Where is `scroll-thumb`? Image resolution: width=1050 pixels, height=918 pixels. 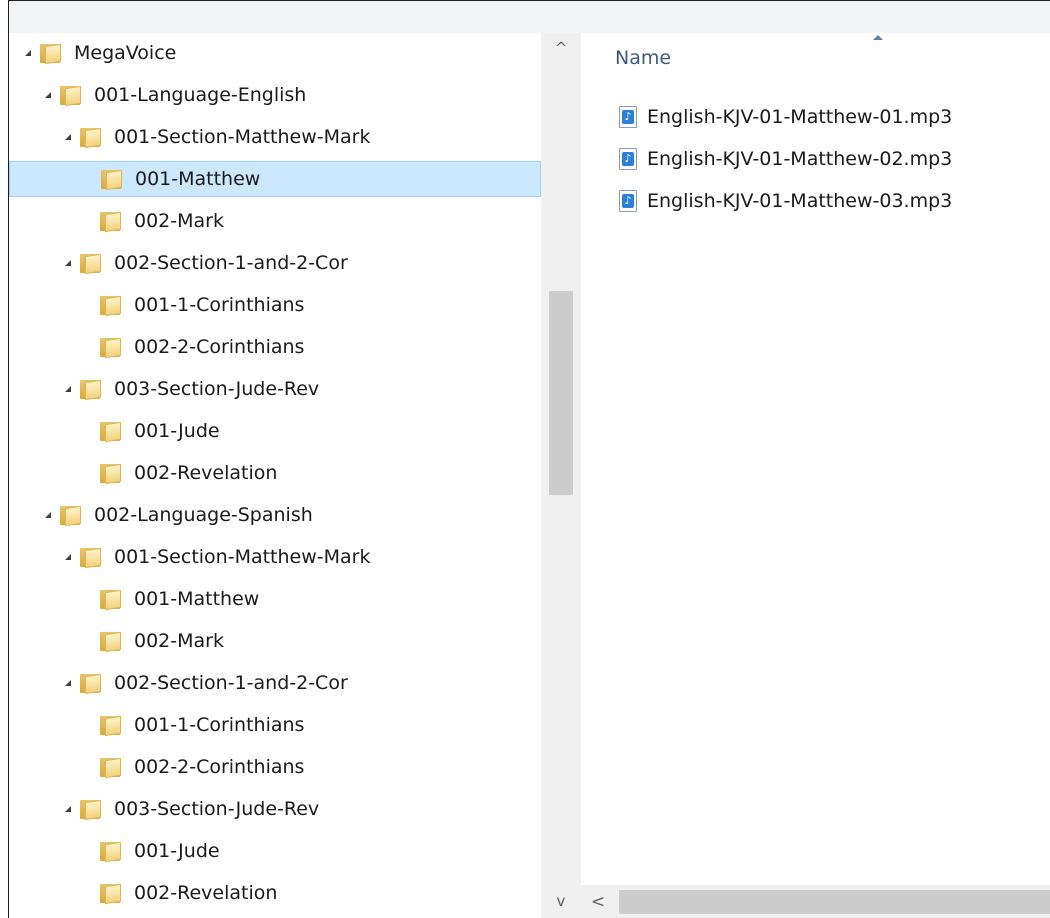
scroll-thumb is located at coordinates (561, 393).